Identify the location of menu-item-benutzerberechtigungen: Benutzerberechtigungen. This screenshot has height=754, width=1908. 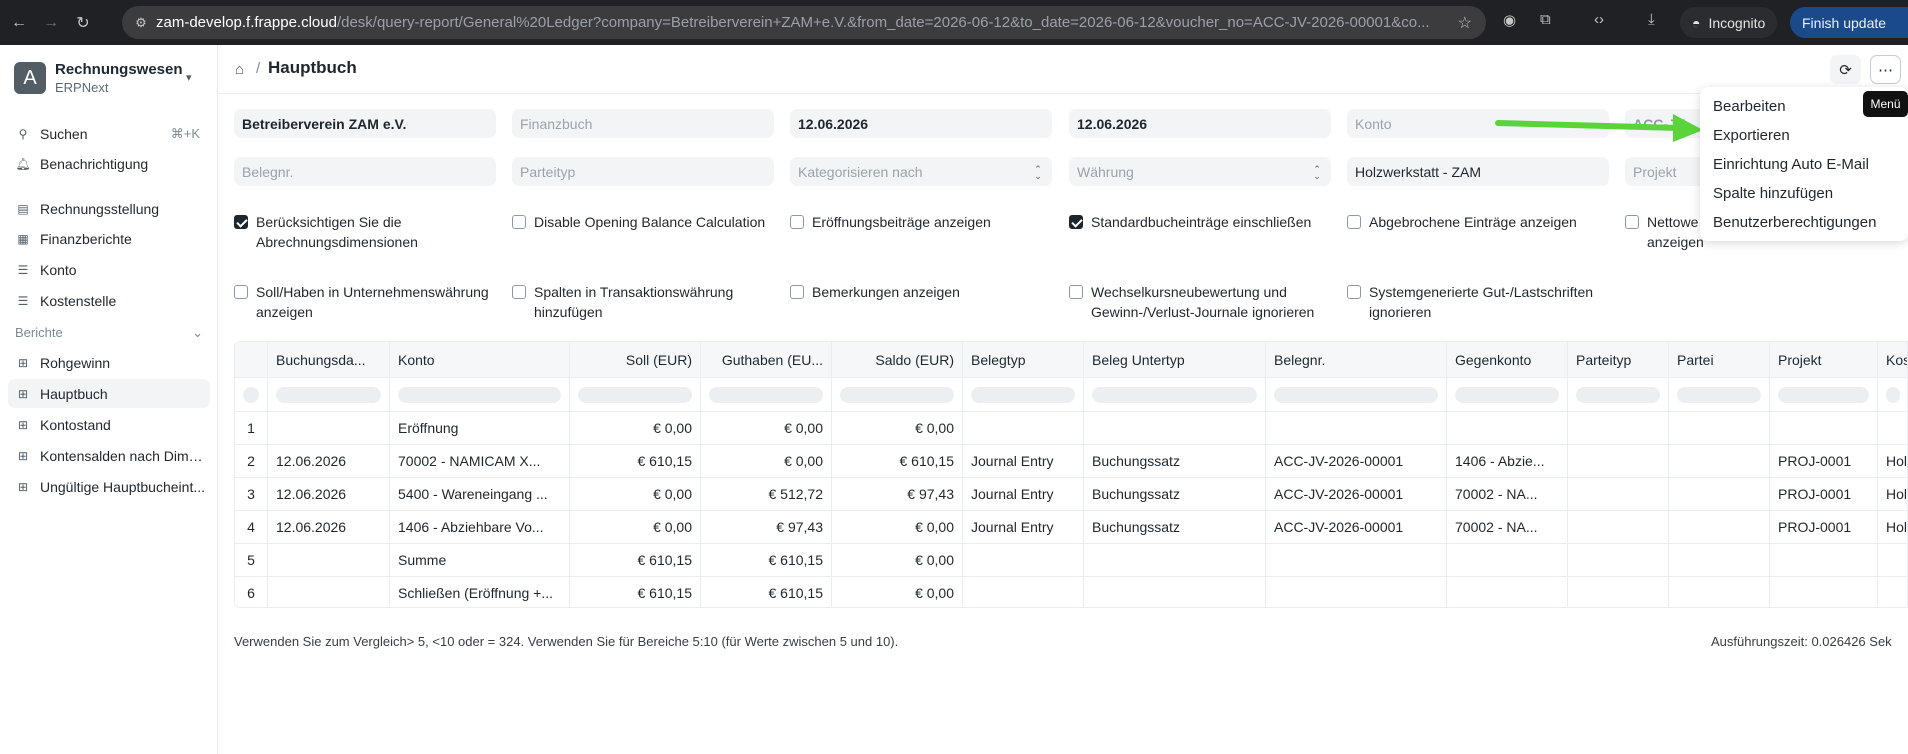
(1794, 222).